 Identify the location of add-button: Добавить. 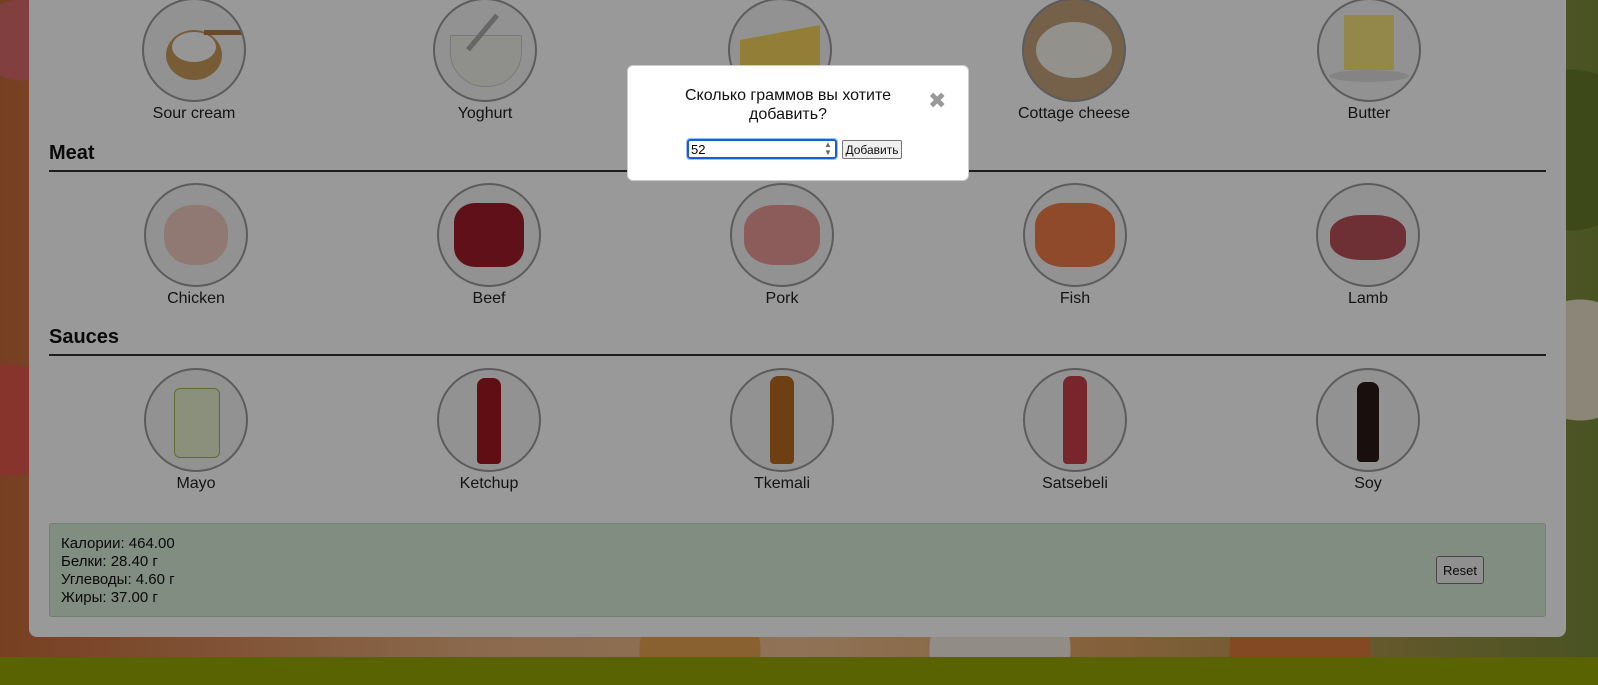
(872, 149).